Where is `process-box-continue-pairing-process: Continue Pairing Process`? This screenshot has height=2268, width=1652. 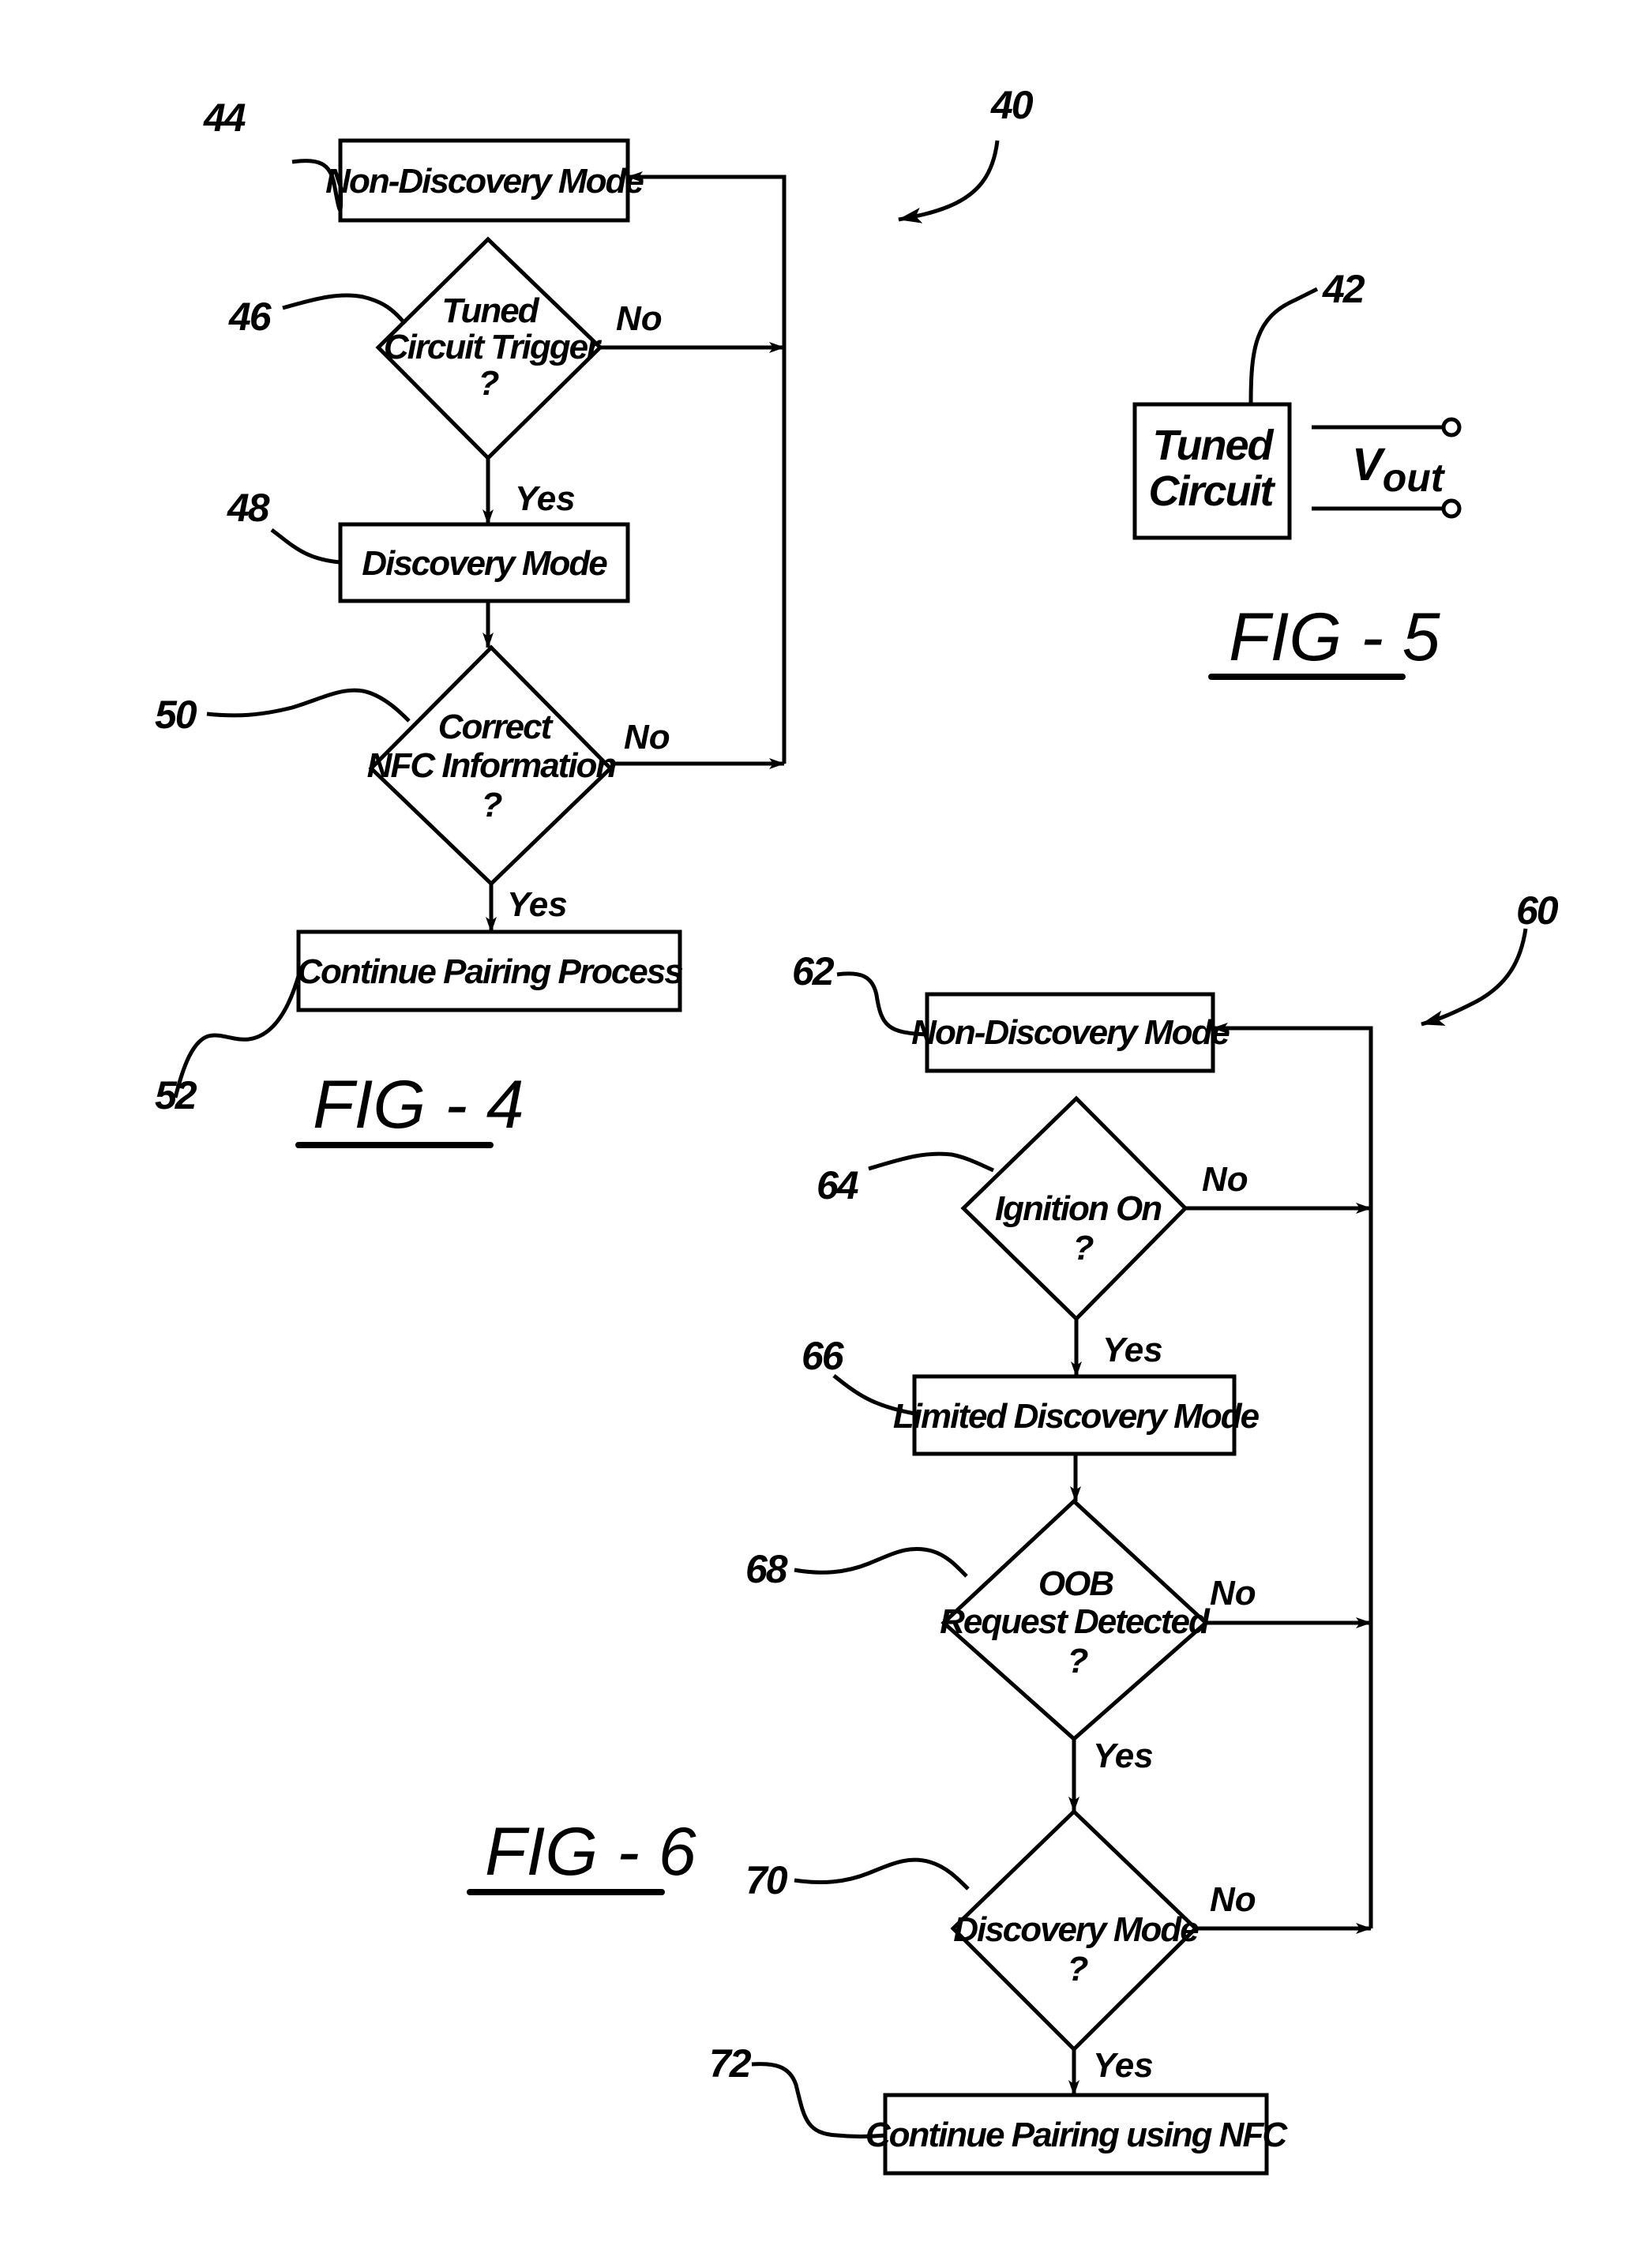 process-box-continue-pairing-process: Continue Pairing Process is located at coordinates (490, 970).